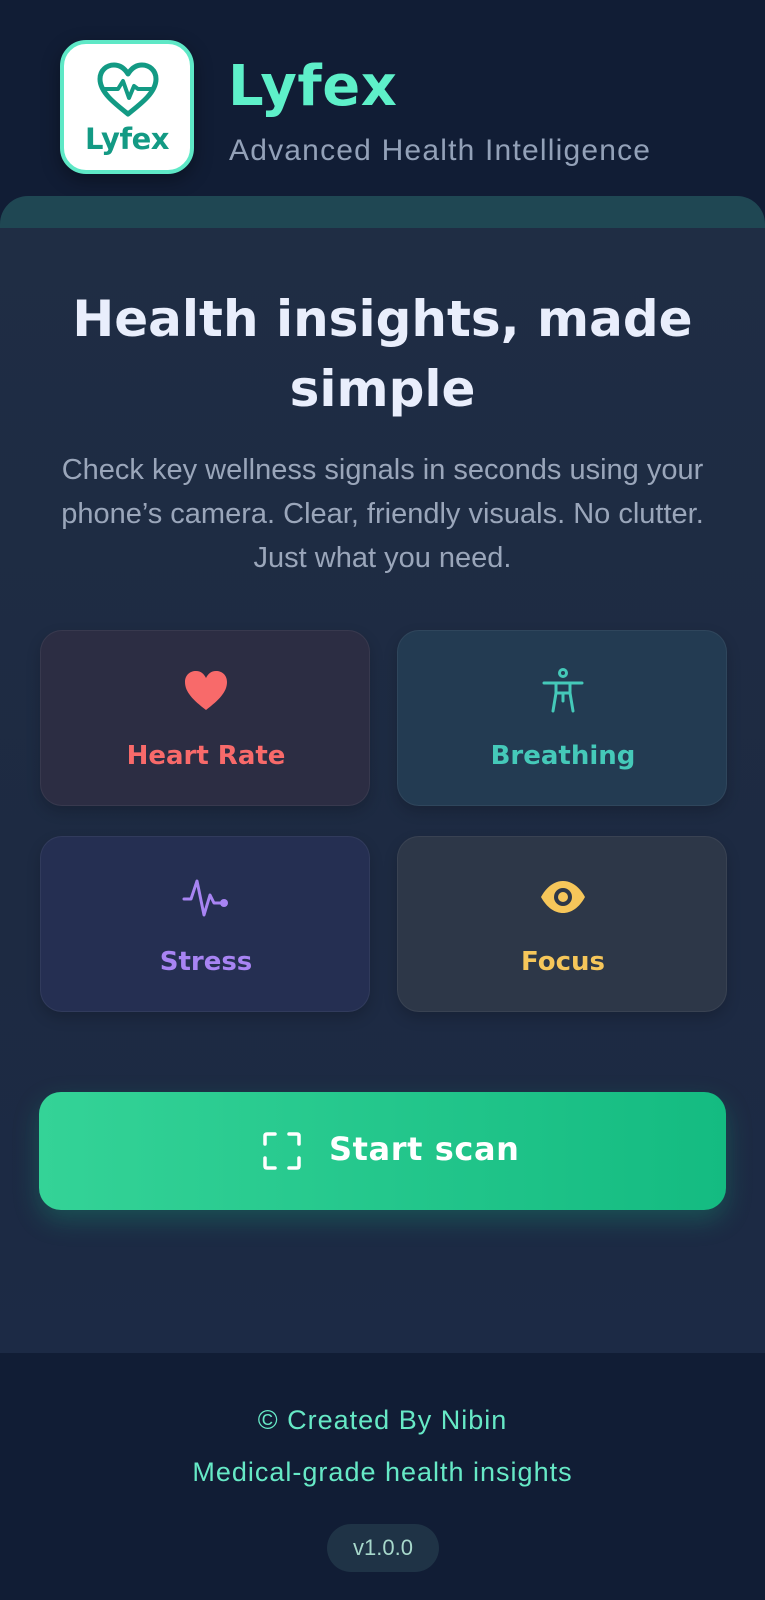 The width and height of the screenshot is (765, 1600). Describe the element at coordinates (128, 89) in the screenshot. I see `heart-pulse-logo-icon` at that location.